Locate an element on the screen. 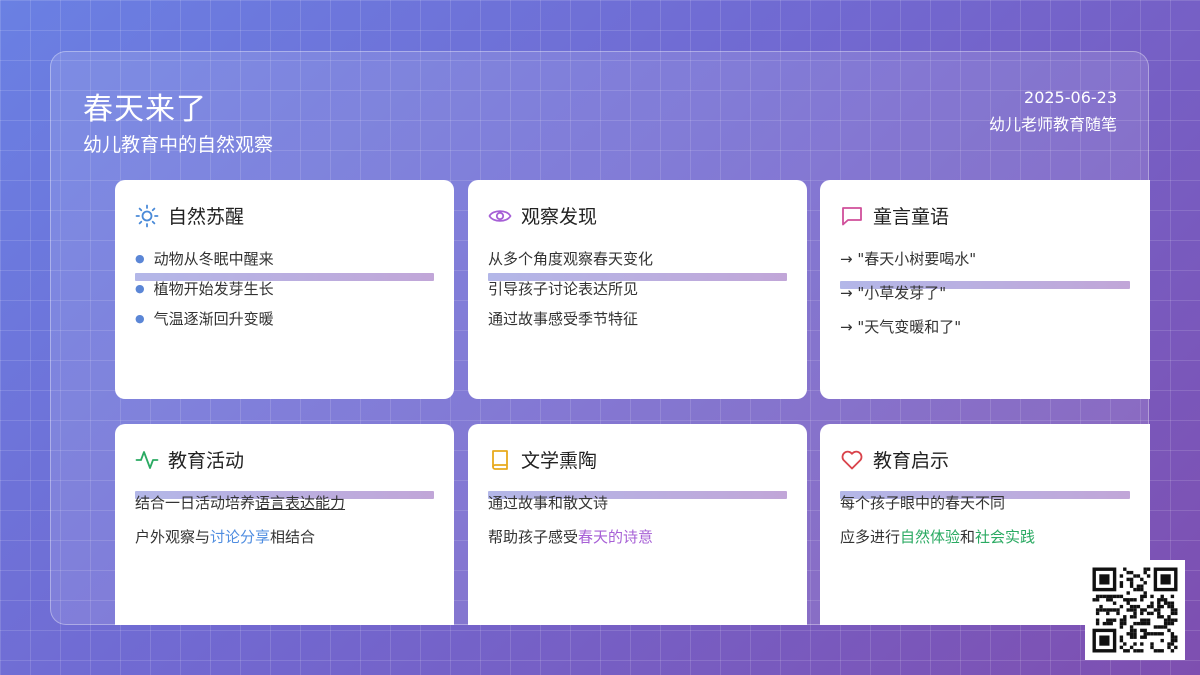 Image resolution: width=1200 pixels, height=675 pixels. page-title: 春天来了 is located at coordinates (145, 109).